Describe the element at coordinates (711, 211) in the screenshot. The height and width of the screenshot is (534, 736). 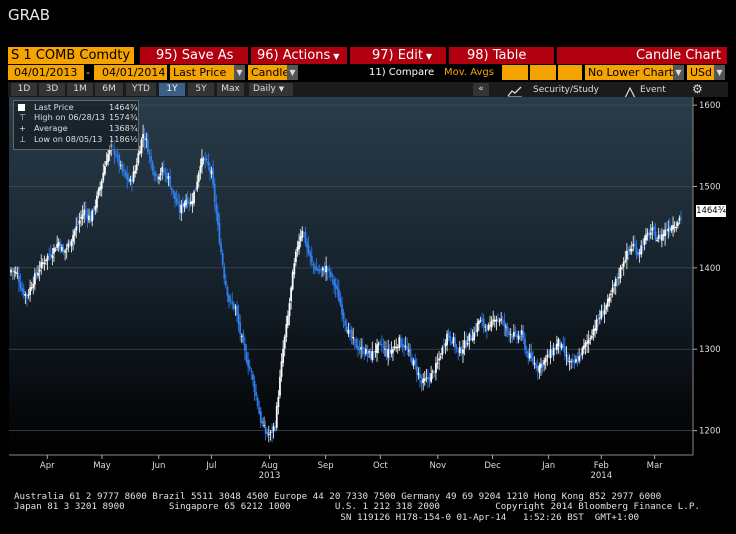
I see `last-price-tag: 1464¾` at that location.